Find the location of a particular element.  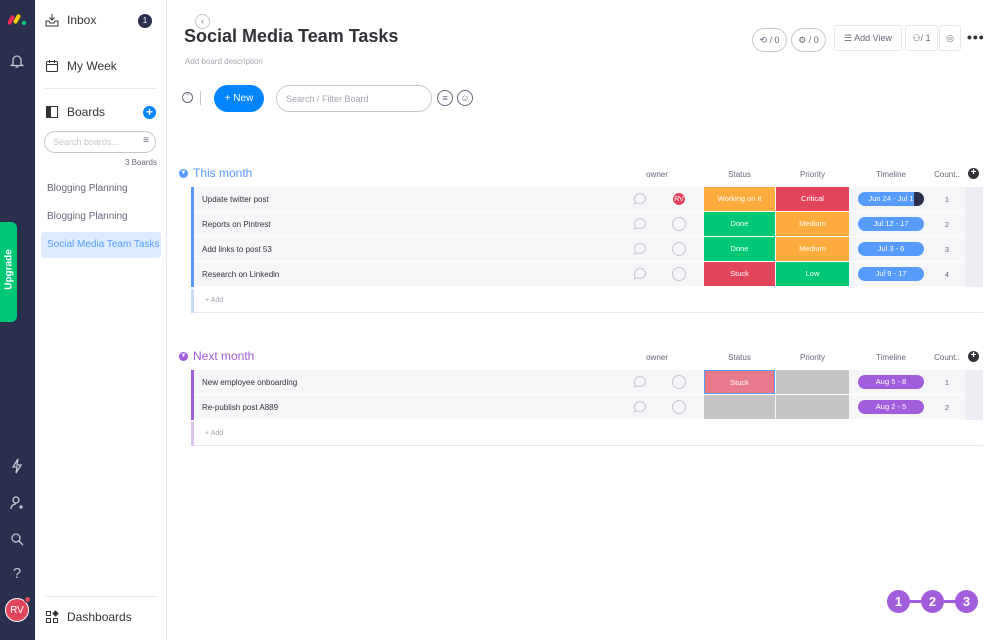

group-title: Next month is located at coordinates (223, 356).